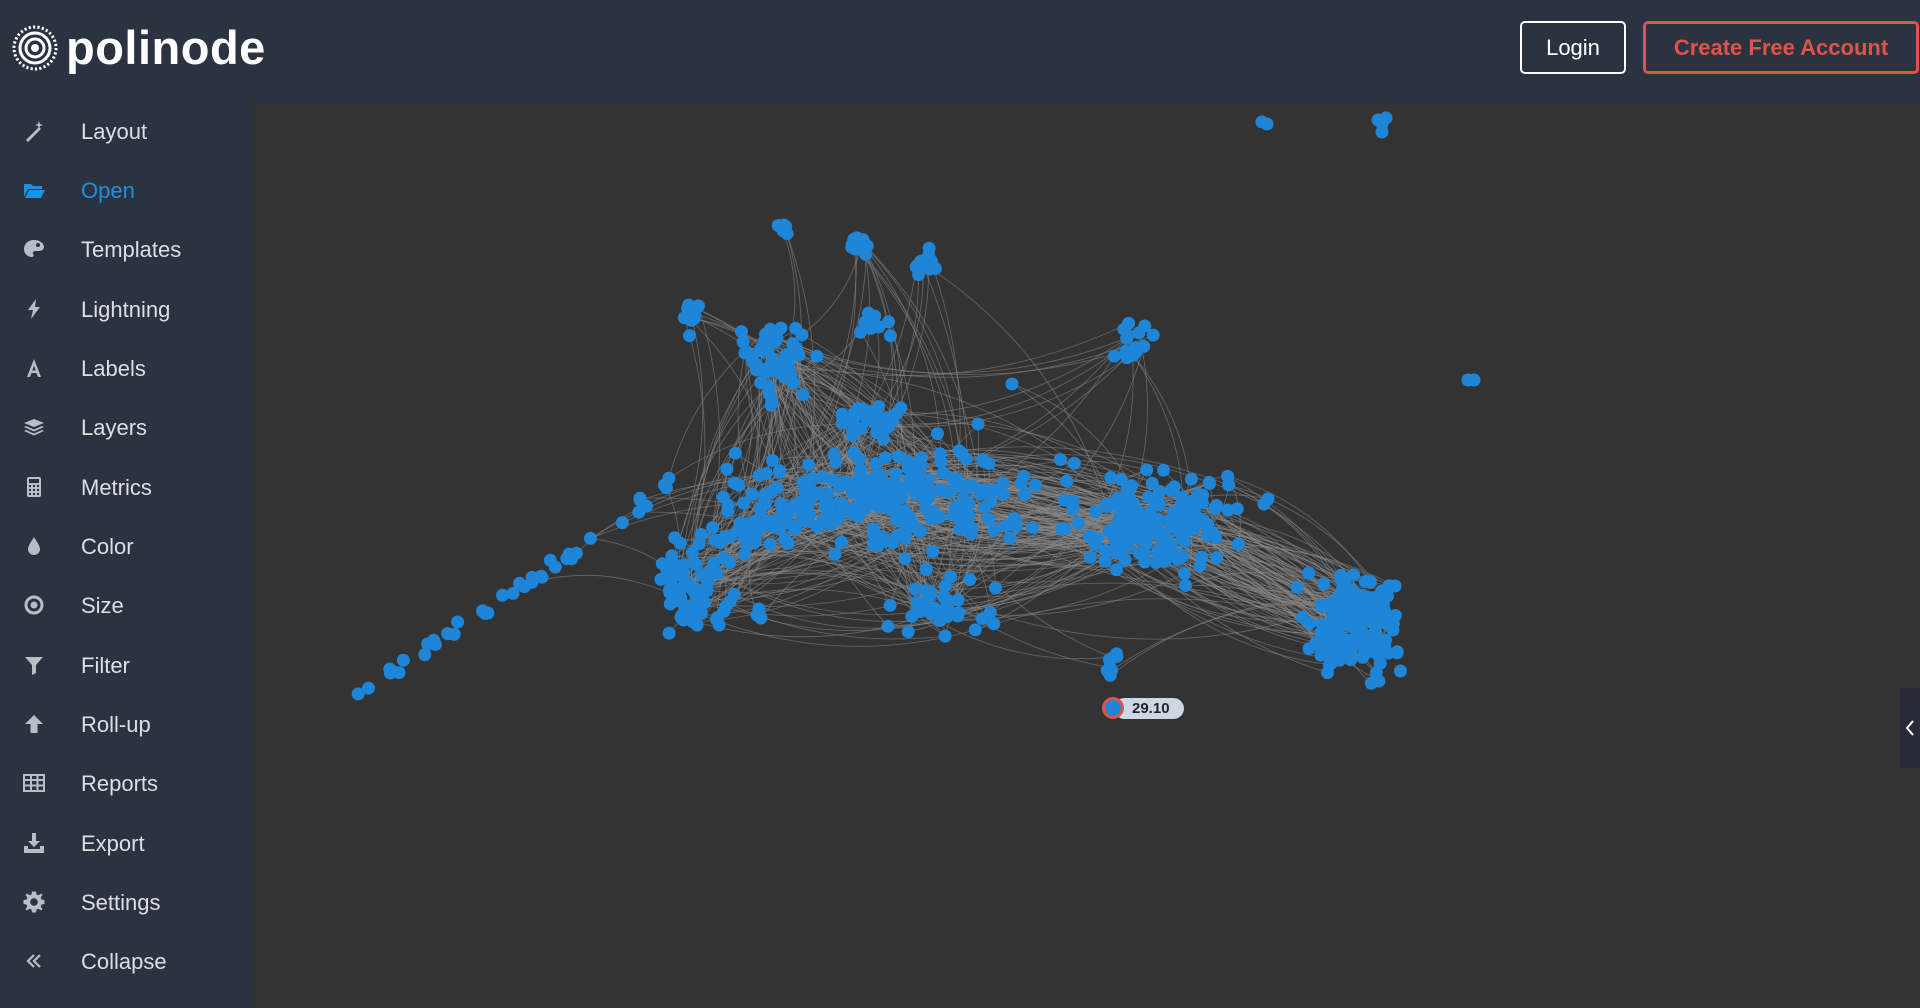 The width and height of the screenshot is (1920, 1008). Describe the element at coordinates (1113, 708) in the screenshot. I see `selected-node-marker` at that location.